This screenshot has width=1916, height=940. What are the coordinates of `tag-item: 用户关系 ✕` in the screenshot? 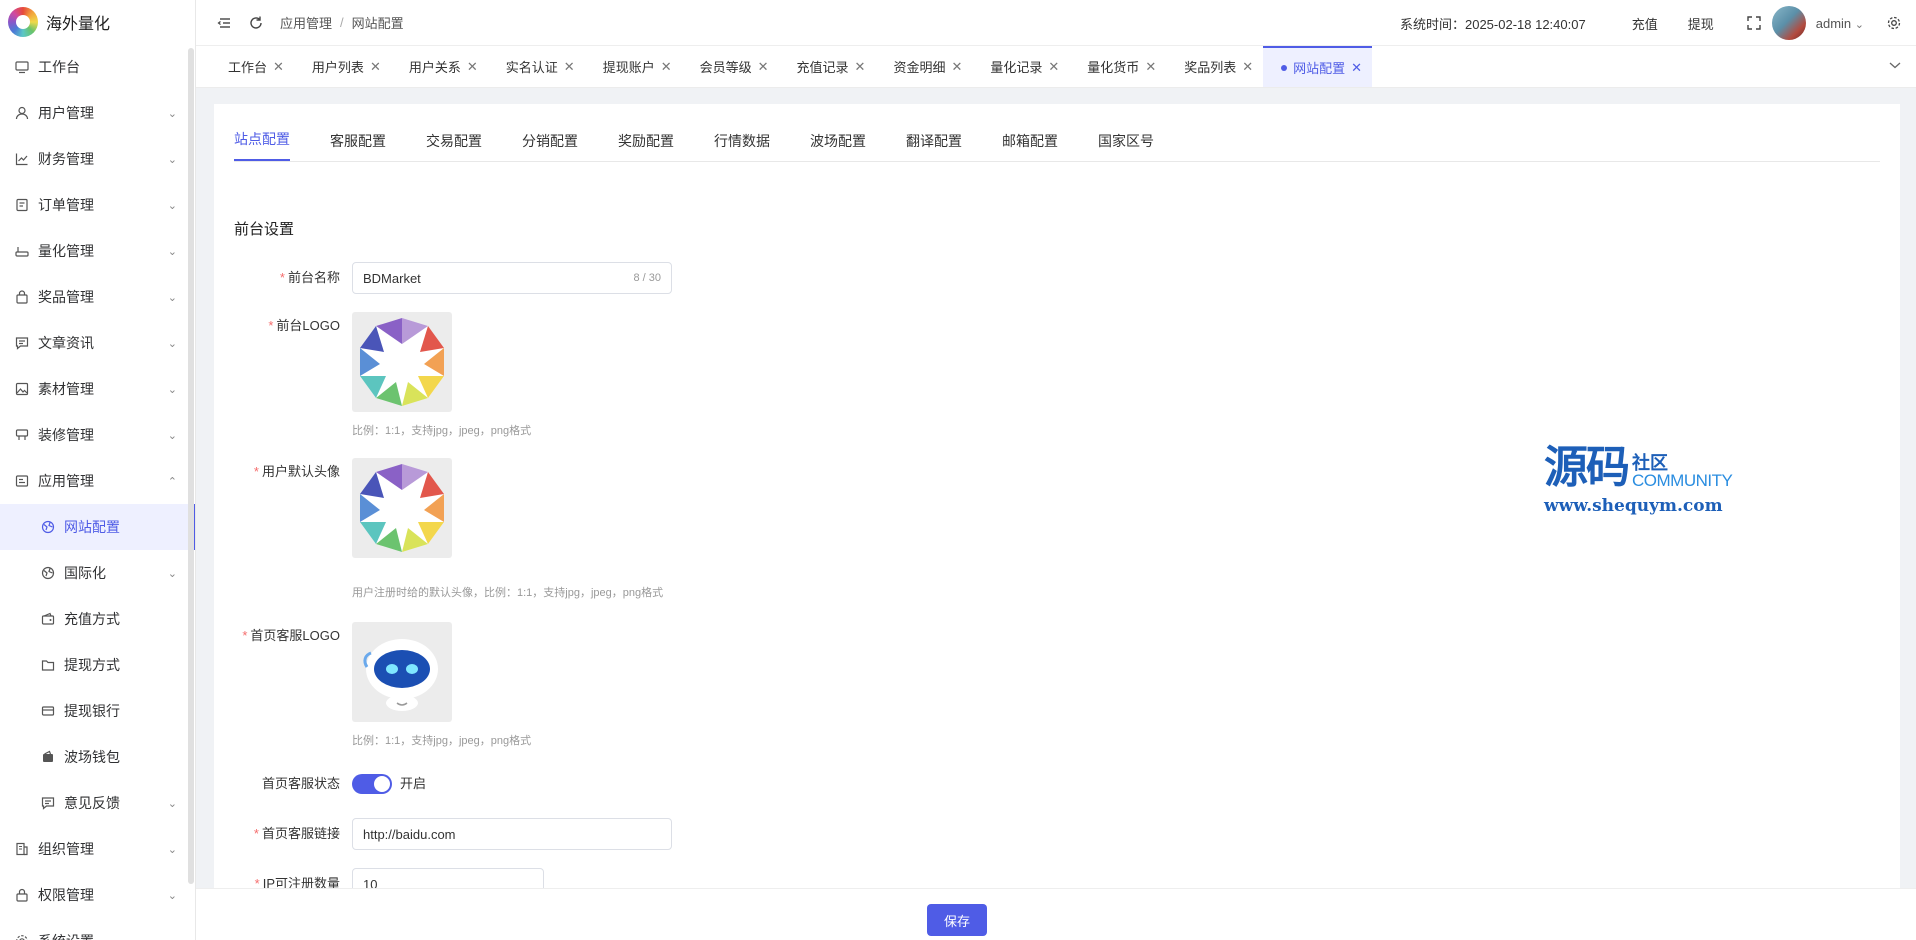 It's located at (439, 66).